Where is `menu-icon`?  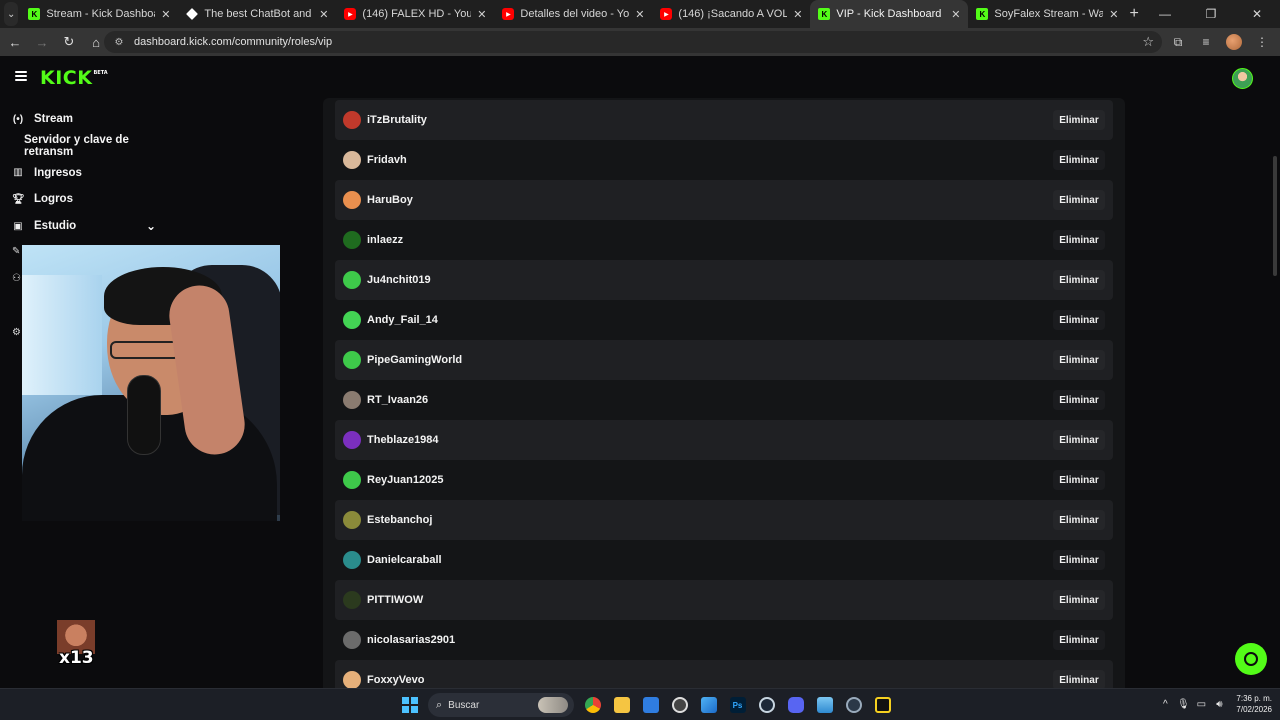
menu-icon is located at coordinates (21, 76).